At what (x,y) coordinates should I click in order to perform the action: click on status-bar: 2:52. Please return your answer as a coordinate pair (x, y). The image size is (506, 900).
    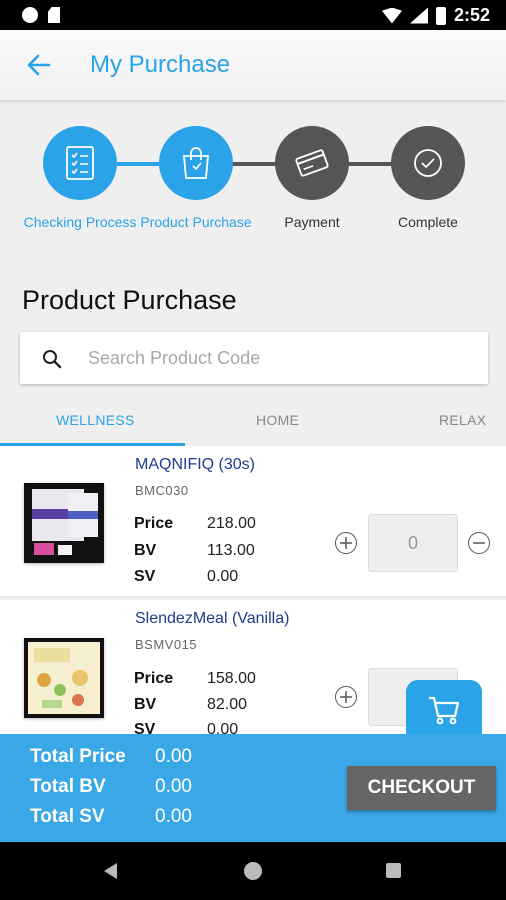
    Looking at the image, I should click on (253, 15).